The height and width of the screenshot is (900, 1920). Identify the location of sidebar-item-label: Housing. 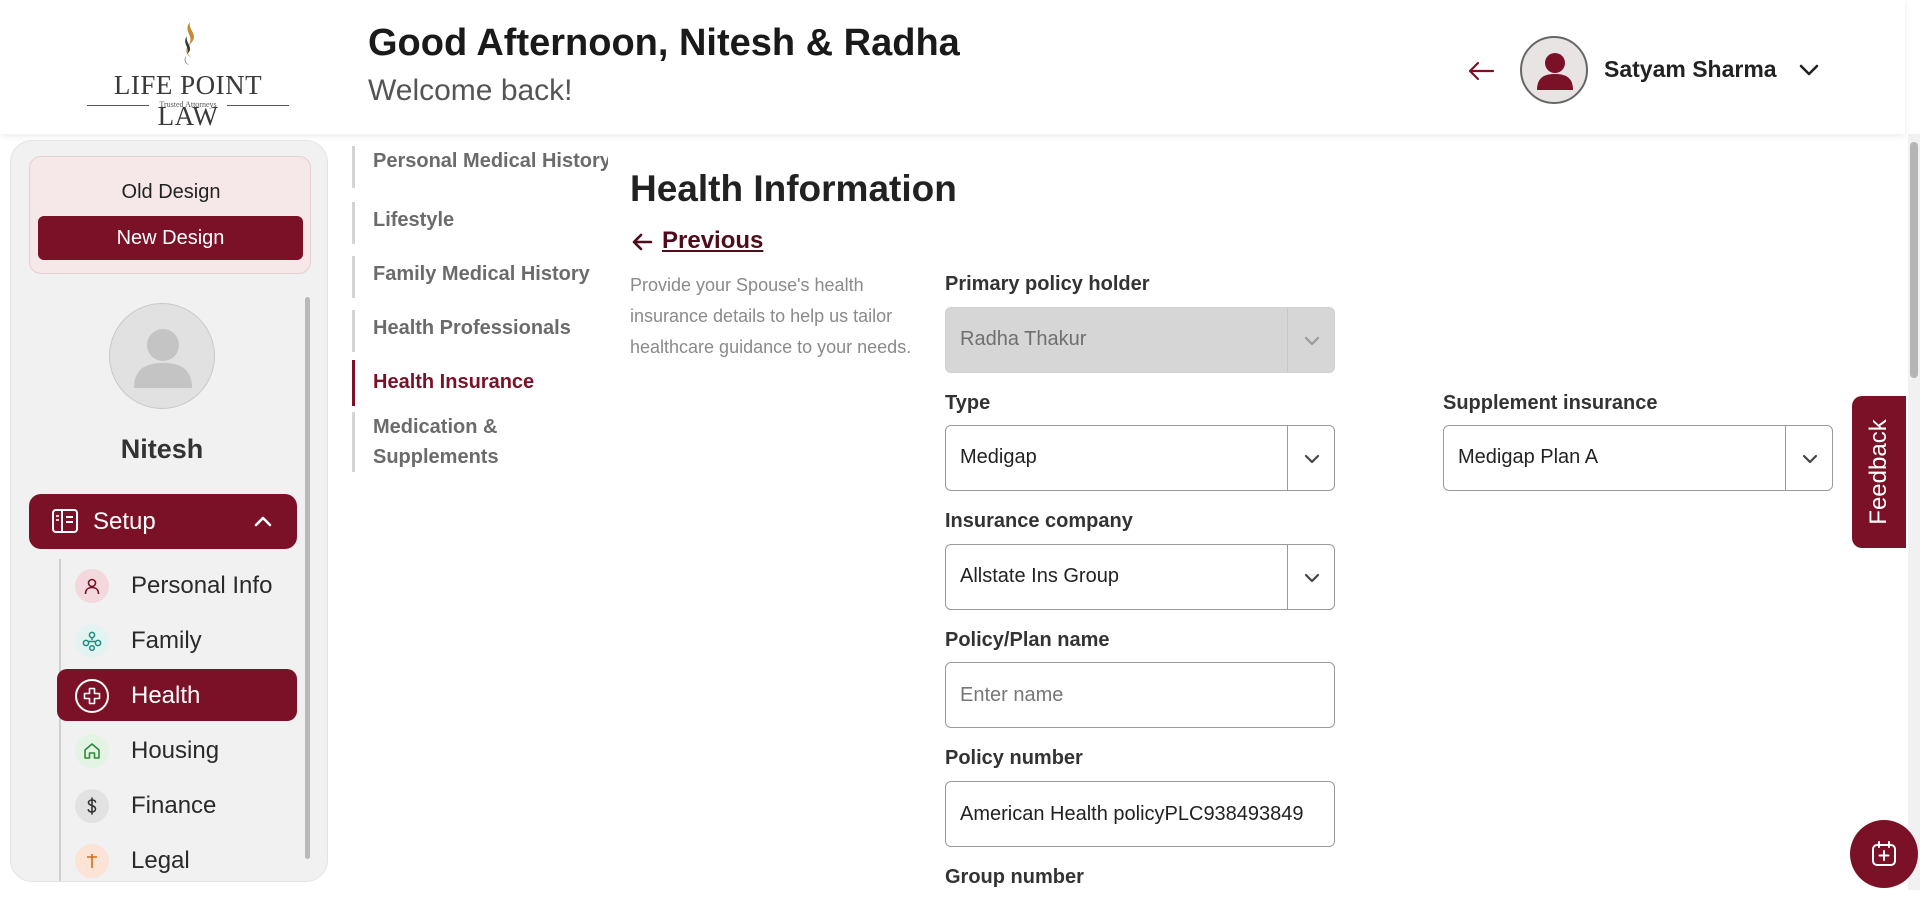
(175, 750).